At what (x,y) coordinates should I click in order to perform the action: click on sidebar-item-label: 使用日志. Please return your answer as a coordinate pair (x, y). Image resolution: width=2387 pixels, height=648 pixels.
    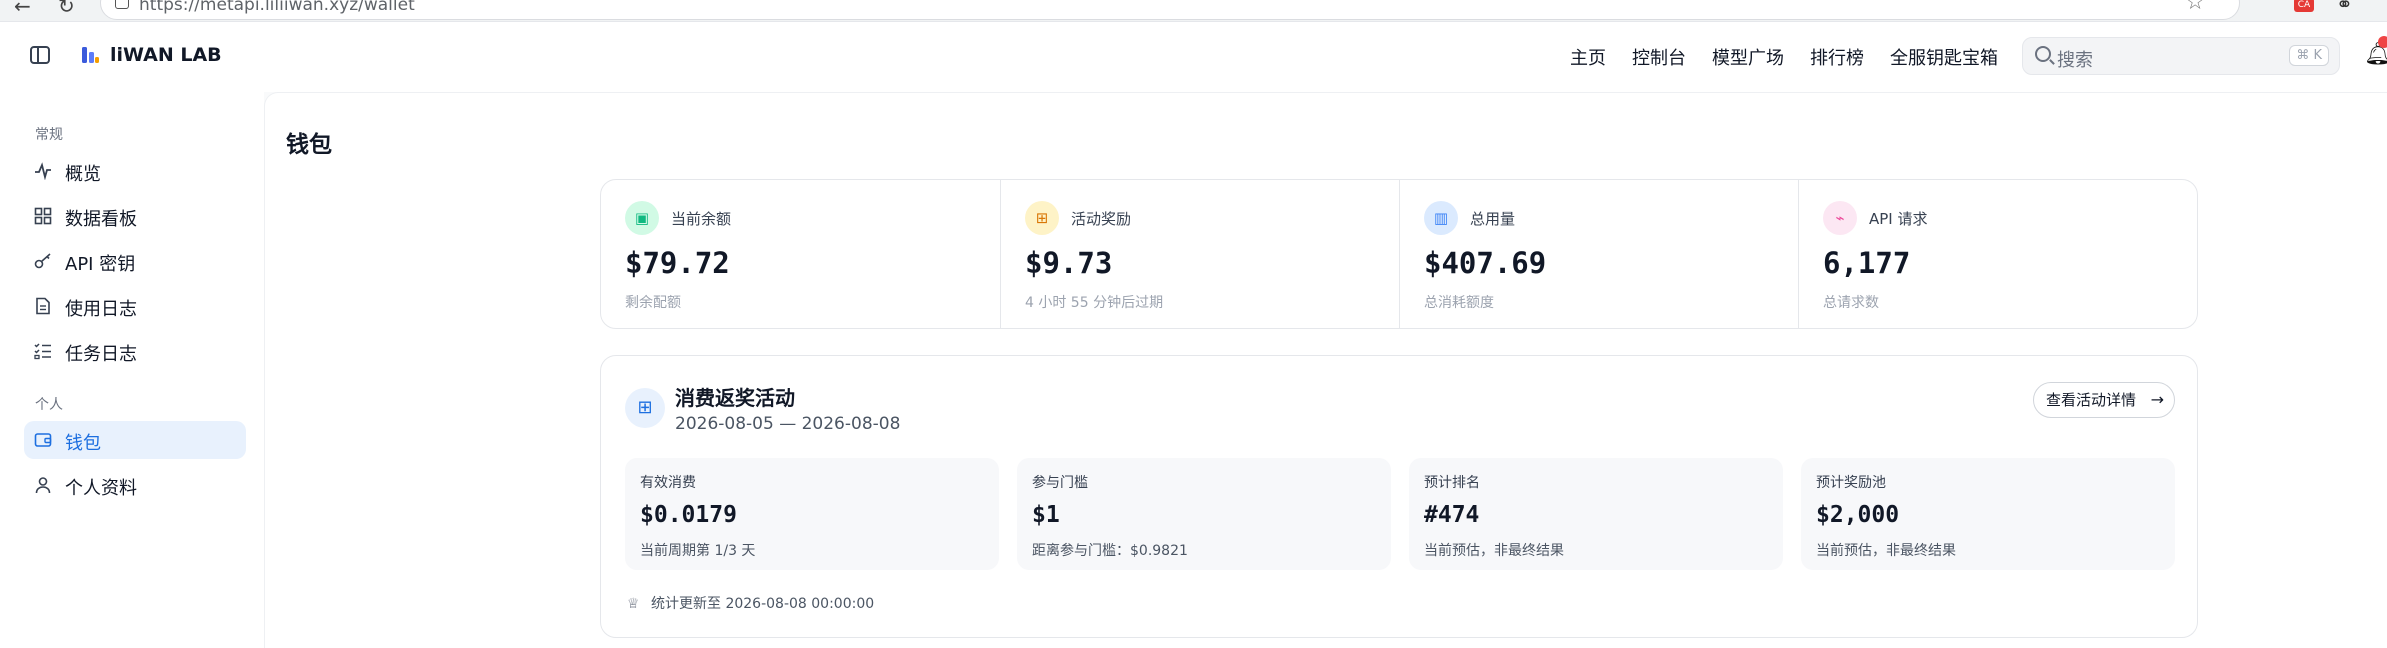
    Looking at the image, I should click on (101, 309).